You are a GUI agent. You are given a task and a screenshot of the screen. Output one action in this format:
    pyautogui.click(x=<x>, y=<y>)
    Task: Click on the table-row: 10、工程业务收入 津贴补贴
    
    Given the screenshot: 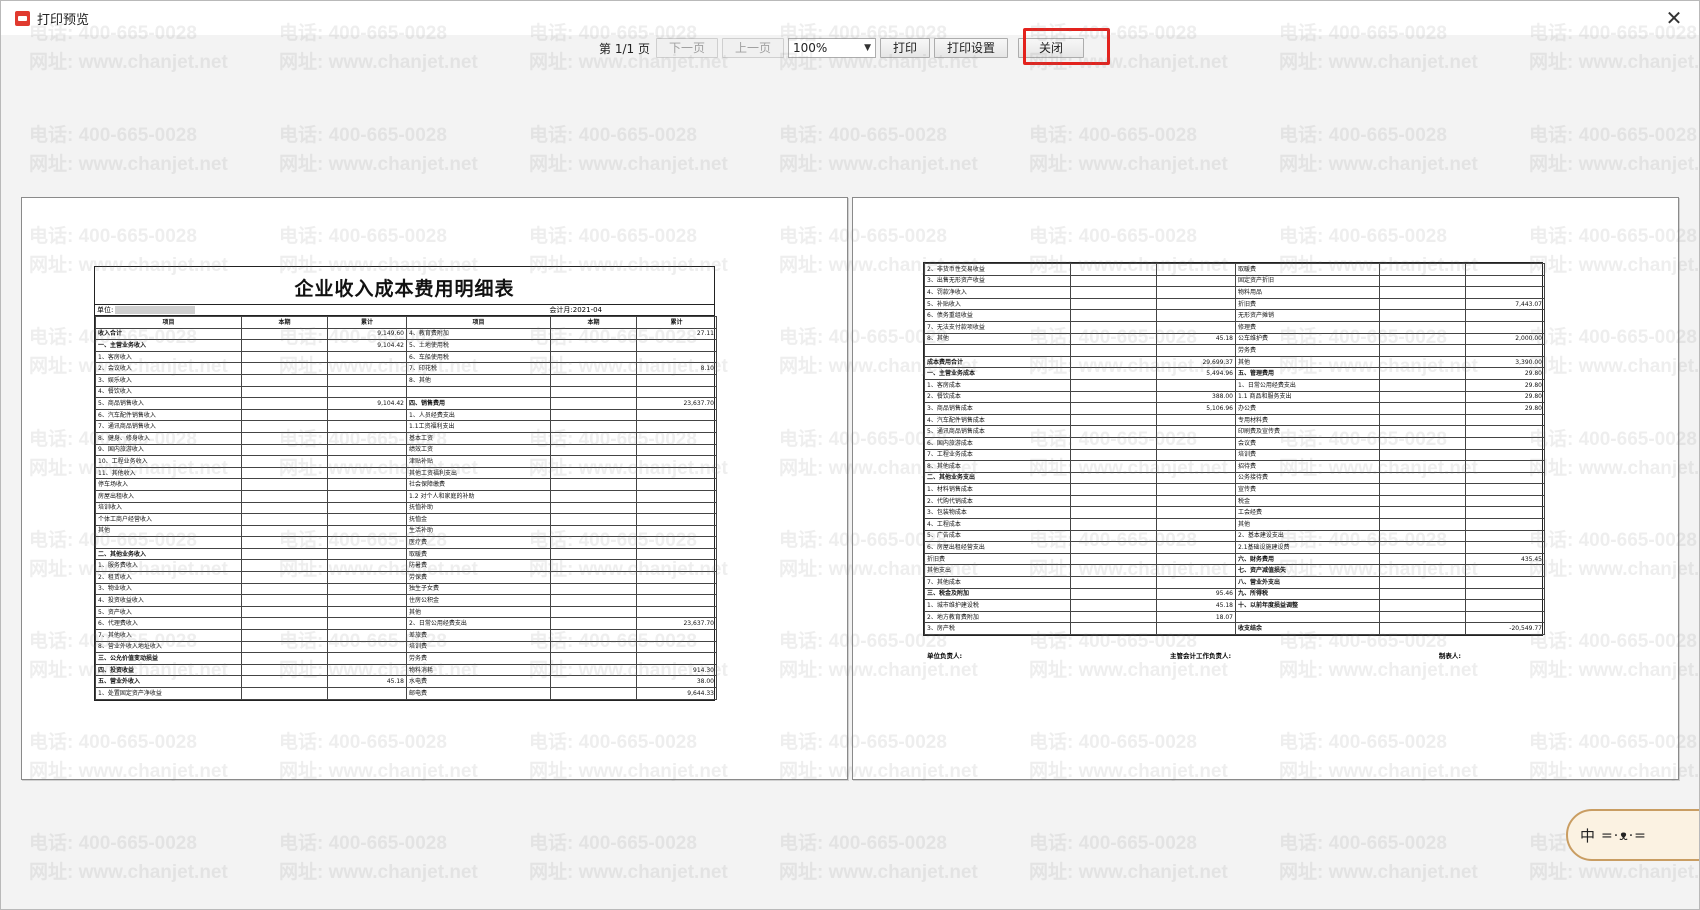 What is the action you would take?
    pyautogui.click(x=406, y=461)
    